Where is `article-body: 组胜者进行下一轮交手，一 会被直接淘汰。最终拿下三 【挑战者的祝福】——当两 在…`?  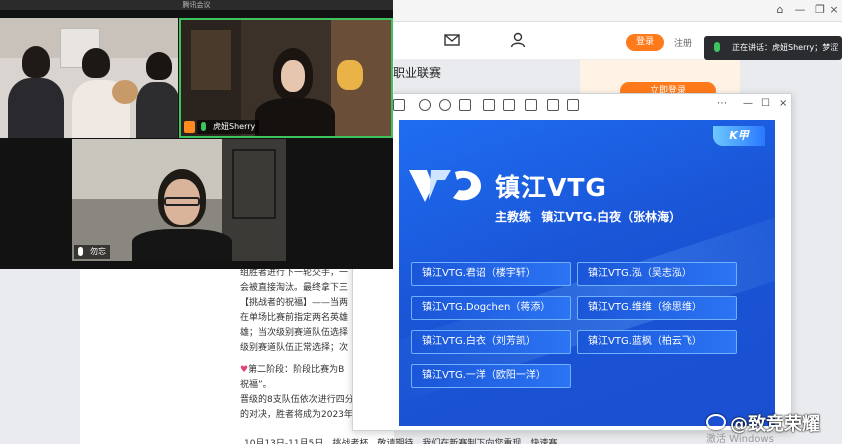
article-body: 组胜者进行下一轮交手，一 会被直接淘汰。最终拿下三 【挑战者的祝福】——当两 在… is located at coordinates (297, 344).